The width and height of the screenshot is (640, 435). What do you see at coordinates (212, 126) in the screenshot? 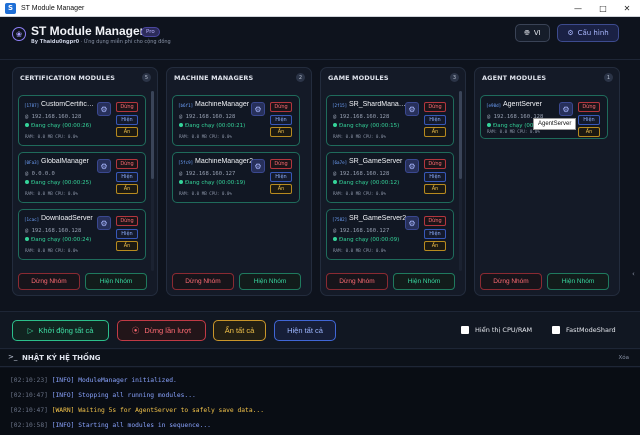
I see `module-status: Đang chạy (00:00:21)` at bounding box center [212, 126].